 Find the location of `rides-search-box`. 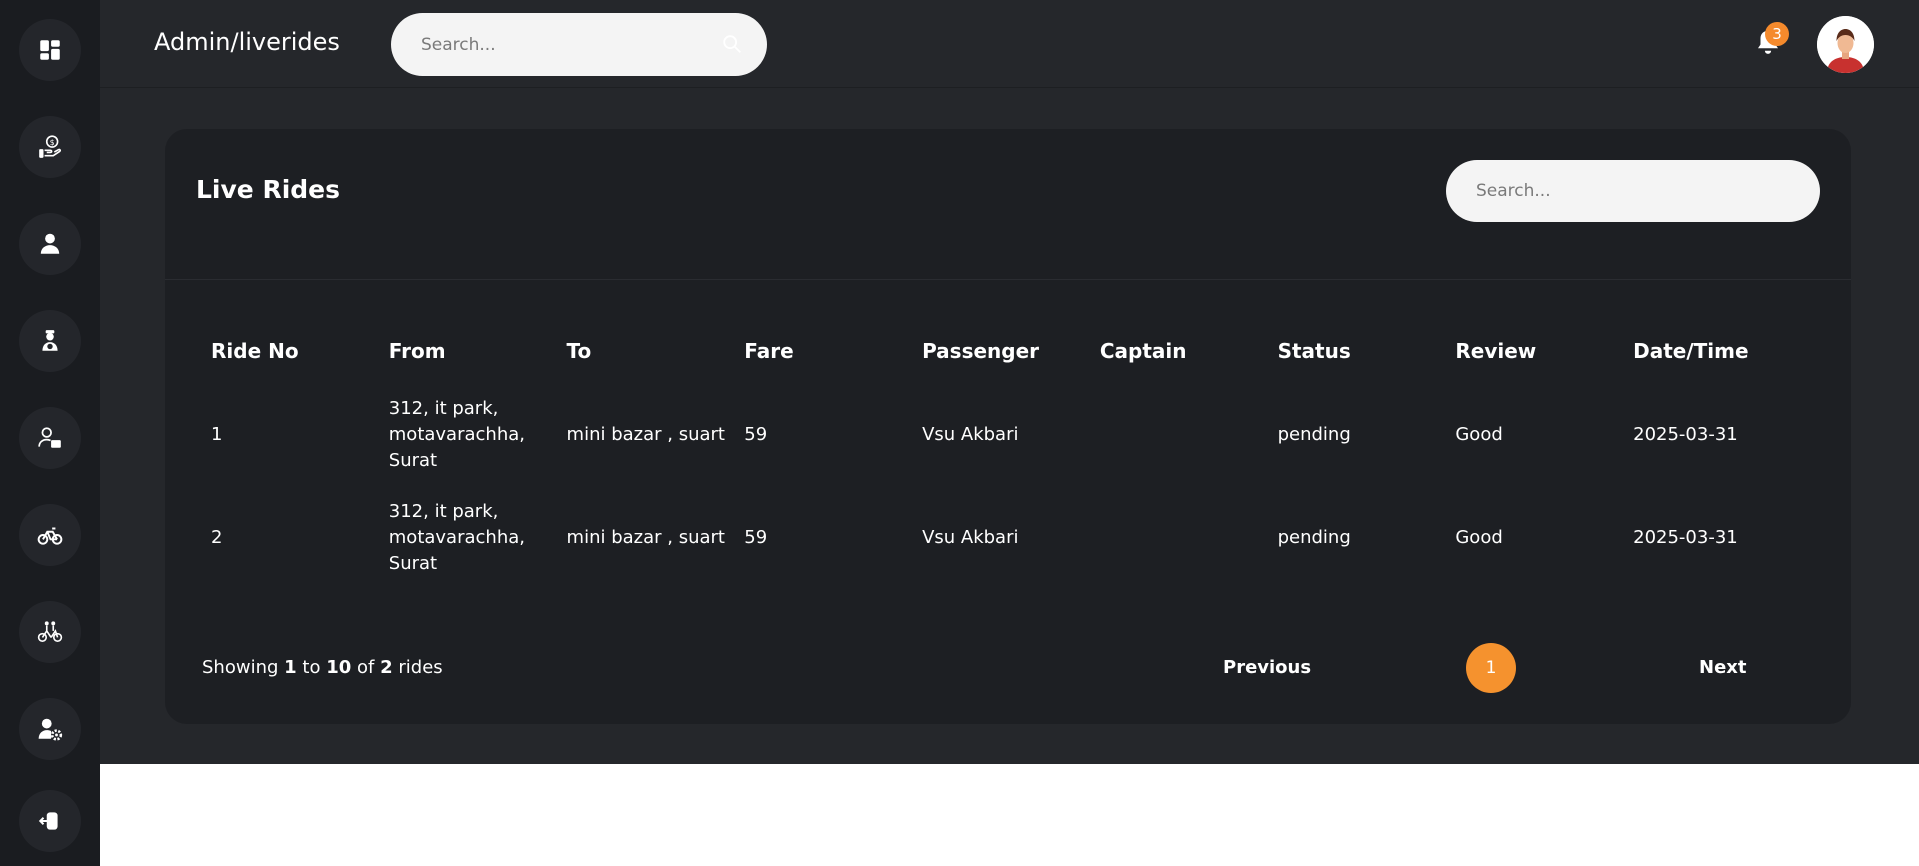

rides-search-box is located at coordinates (1633, 191).